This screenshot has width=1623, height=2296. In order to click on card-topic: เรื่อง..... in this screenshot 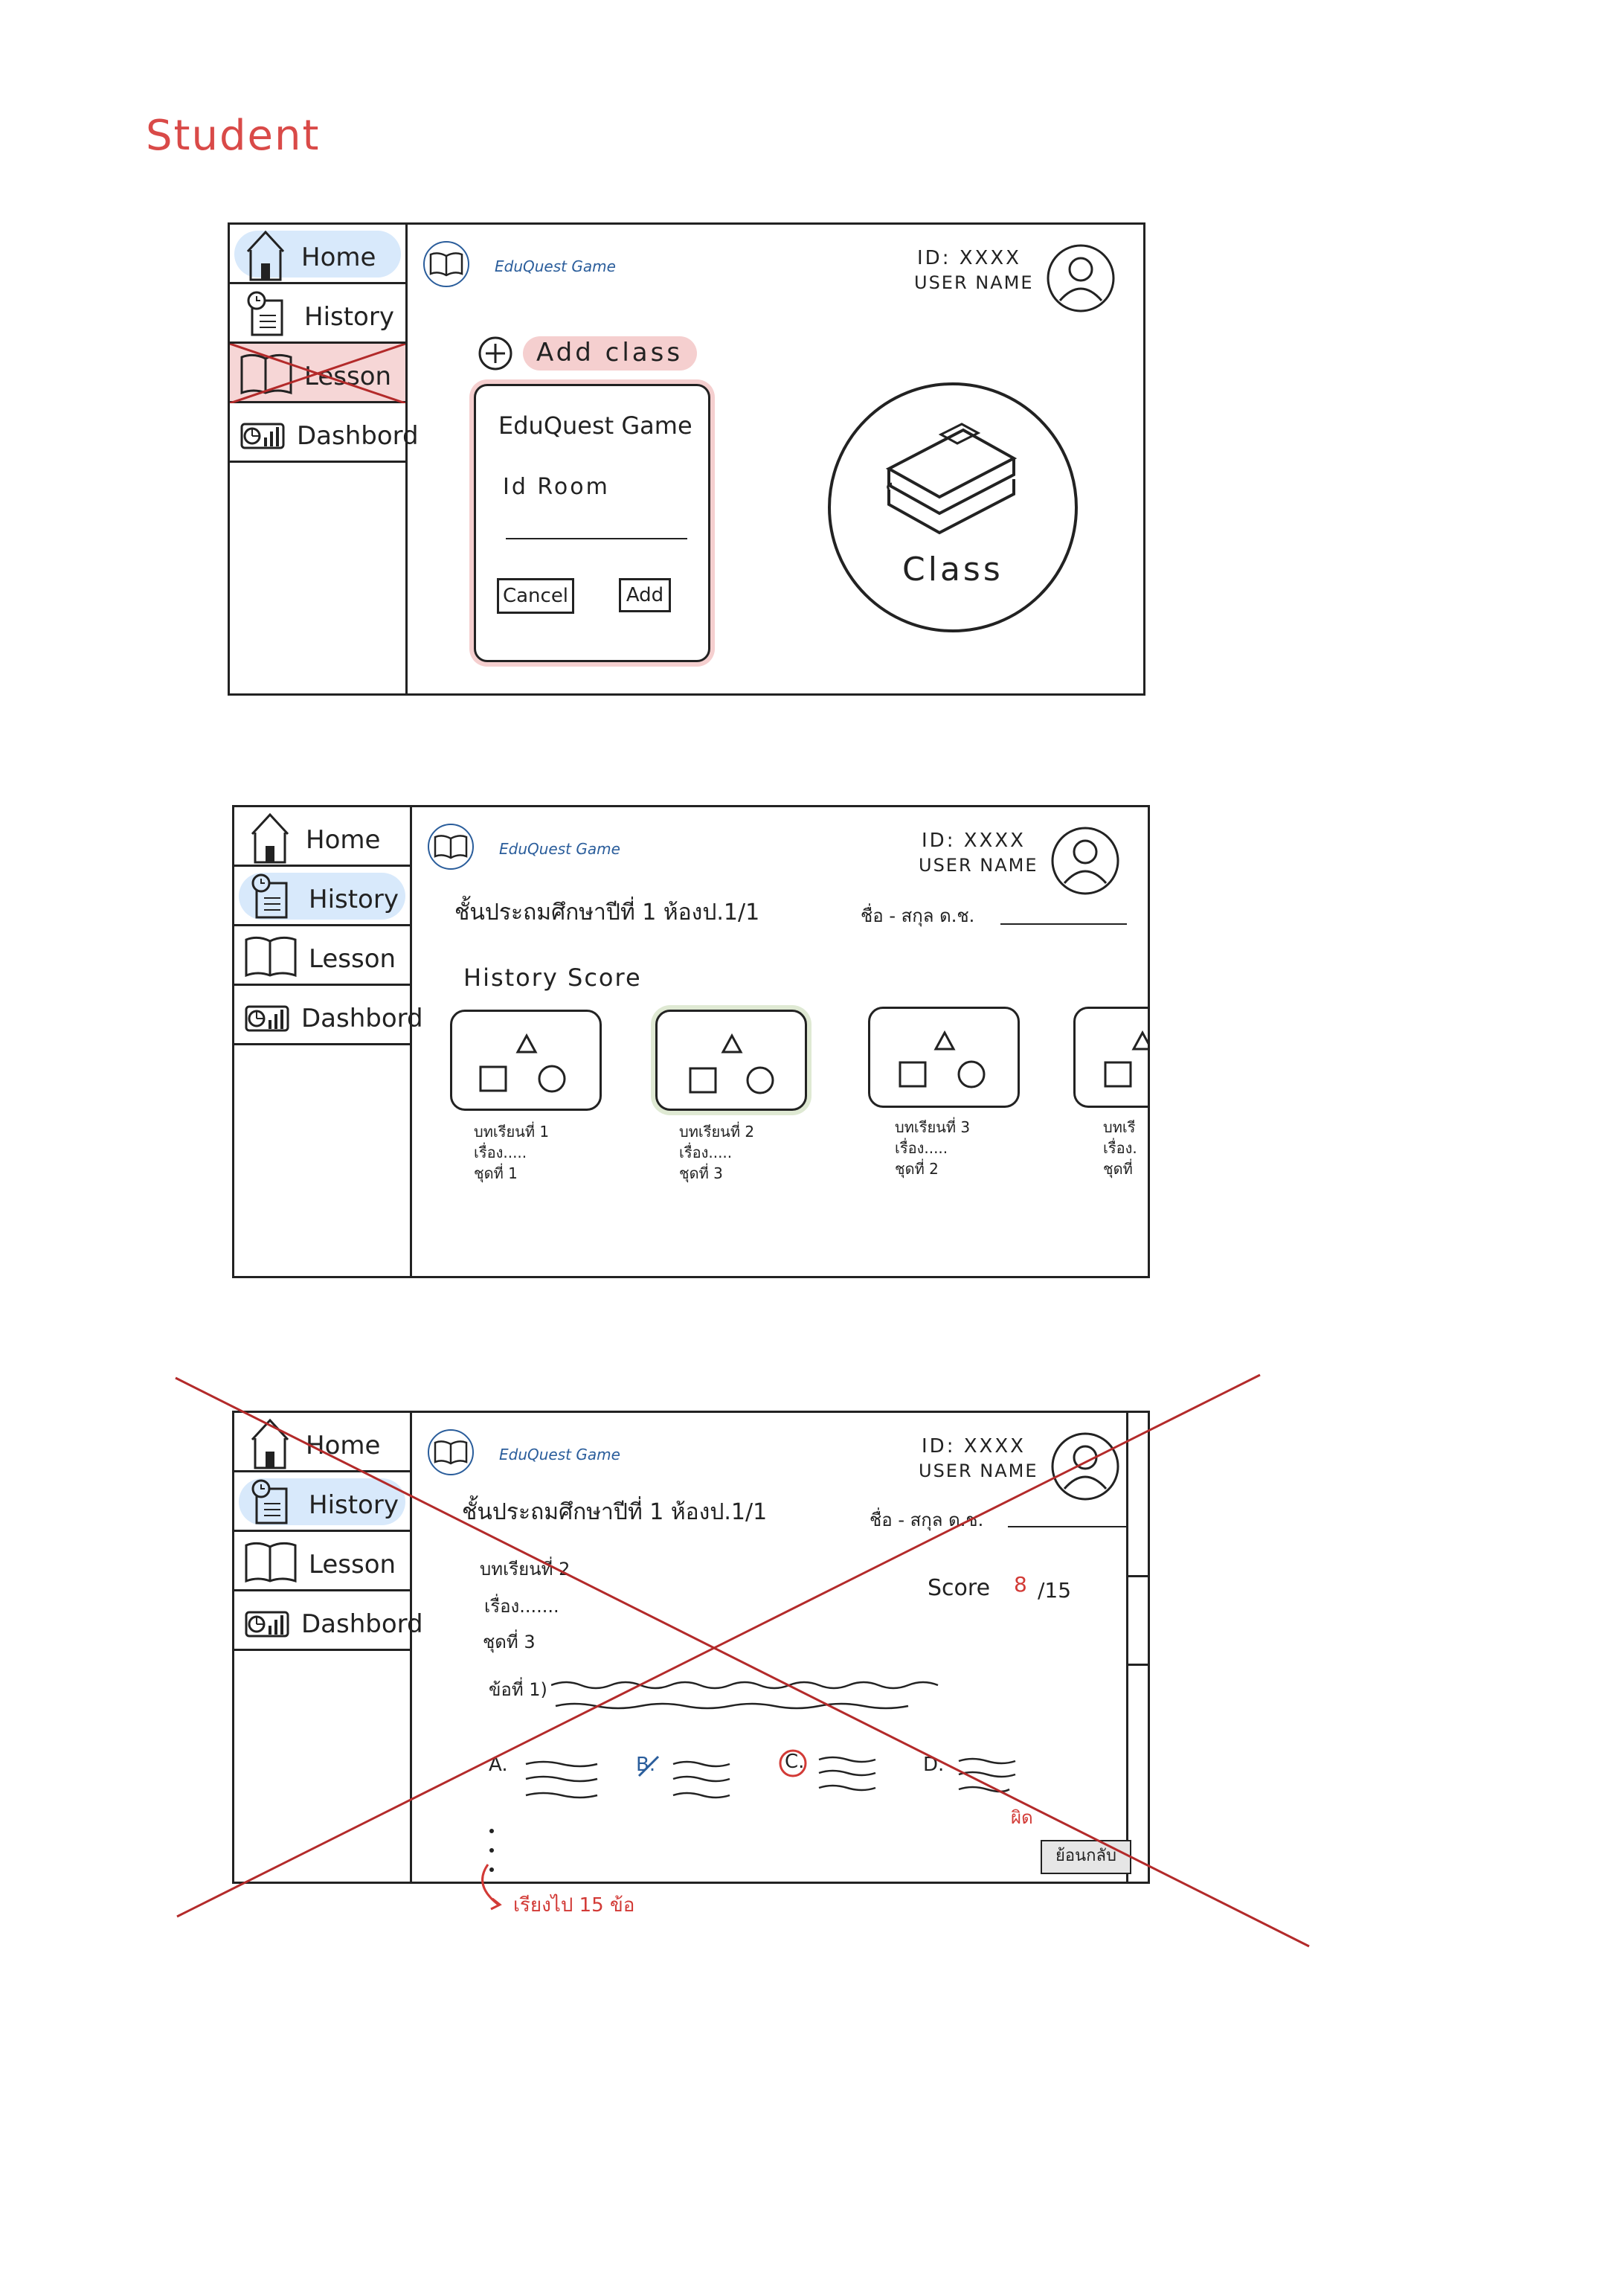, I will do `click(921, 1148)`.